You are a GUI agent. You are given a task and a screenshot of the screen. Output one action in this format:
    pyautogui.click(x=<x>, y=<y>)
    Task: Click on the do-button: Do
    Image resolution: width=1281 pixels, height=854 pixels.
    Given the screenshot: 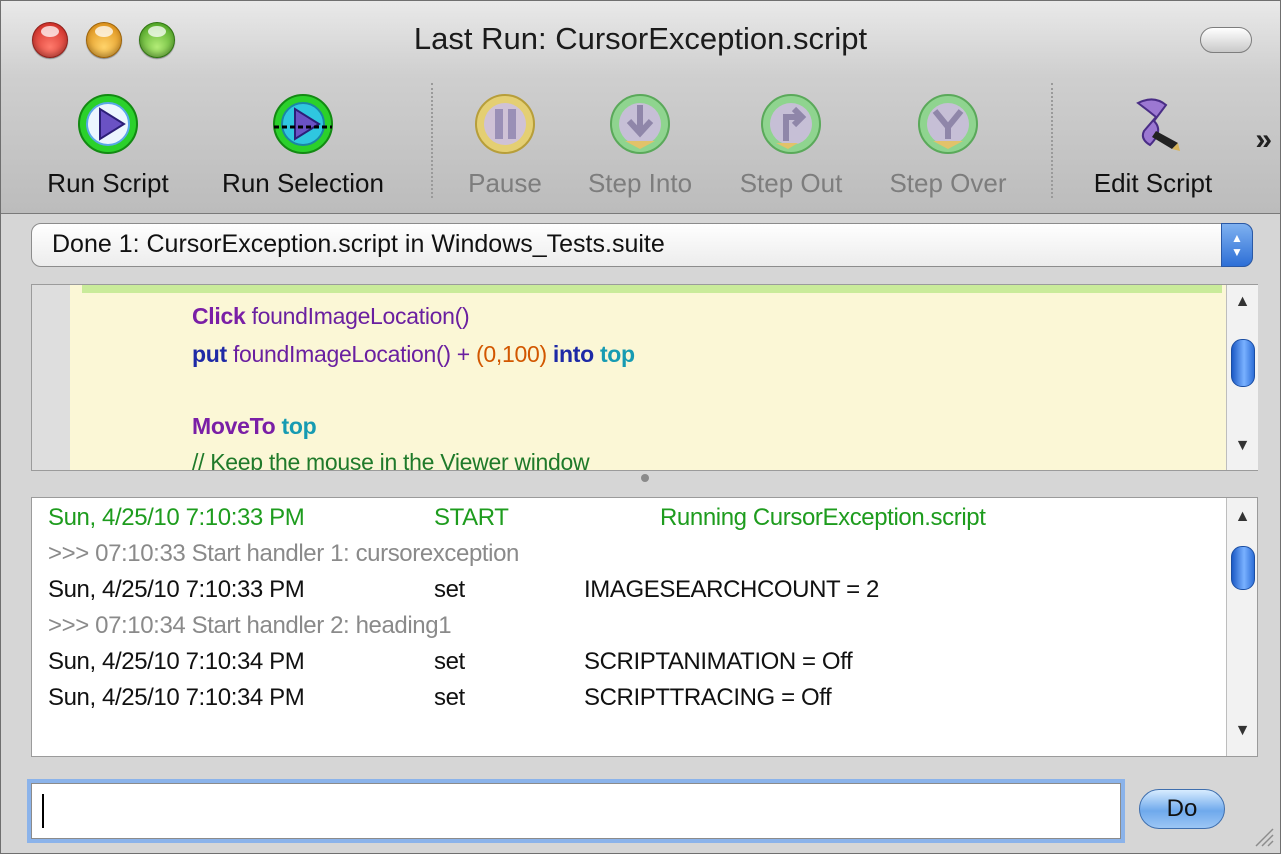 What is the action you would take?
    pyautogui.click(x=1182, y=809)
    